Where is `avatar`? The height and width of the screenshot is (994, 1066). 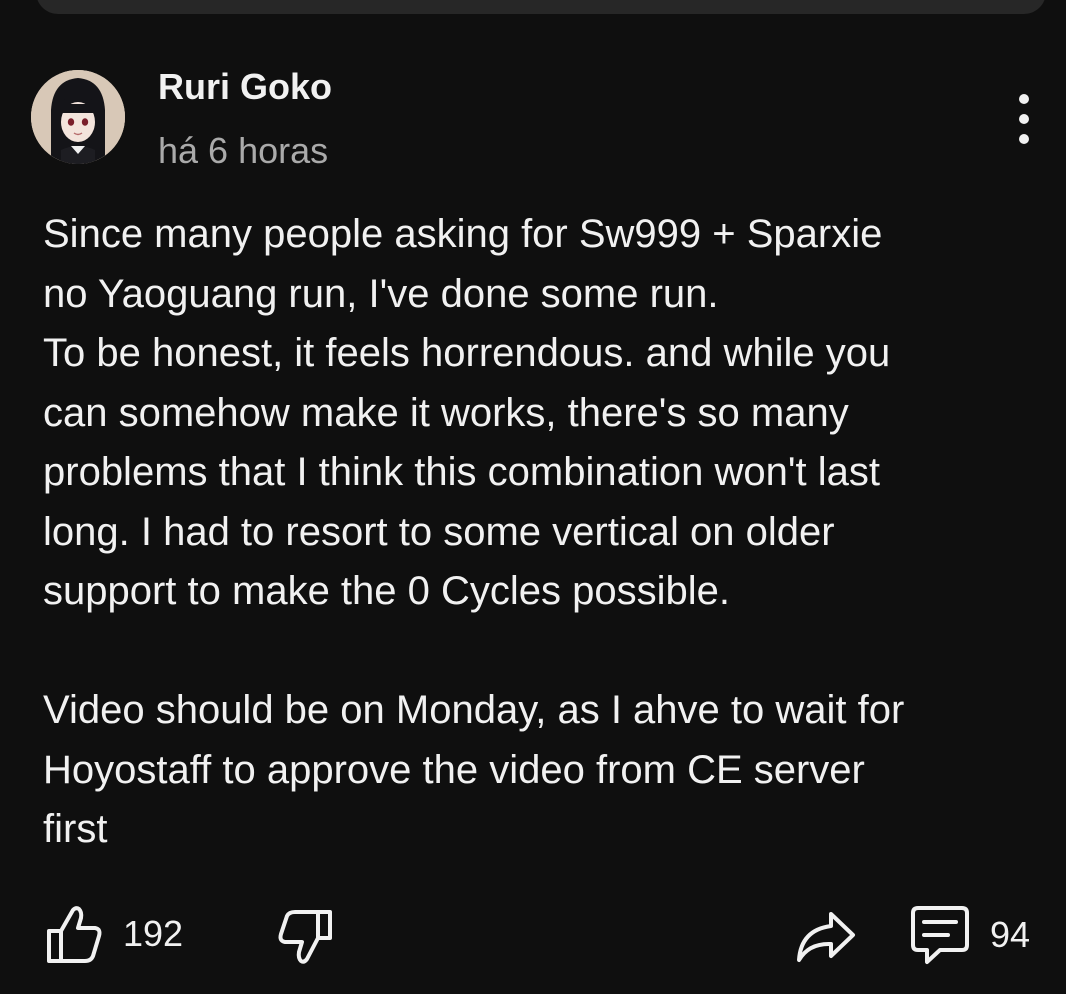
avatar is located at coordinates (78, 117).